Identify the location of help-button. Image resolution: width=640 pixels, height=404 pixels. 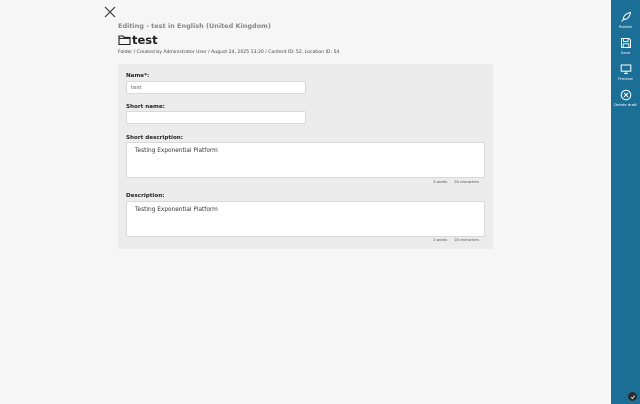
(632, 396).